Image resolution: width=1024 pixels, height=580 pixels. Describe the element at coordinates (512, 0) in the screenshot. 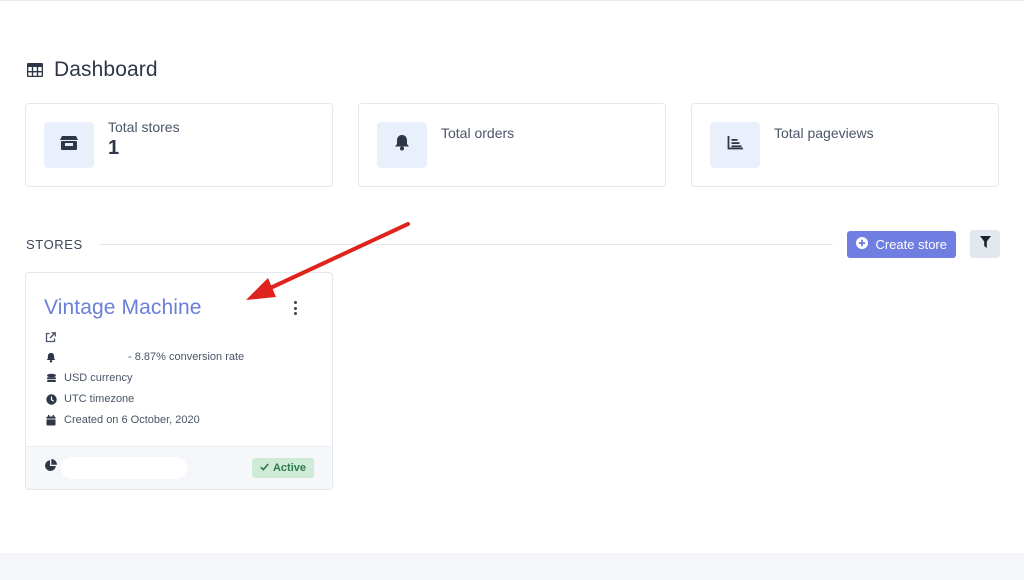

I see `top-divider` at that location.